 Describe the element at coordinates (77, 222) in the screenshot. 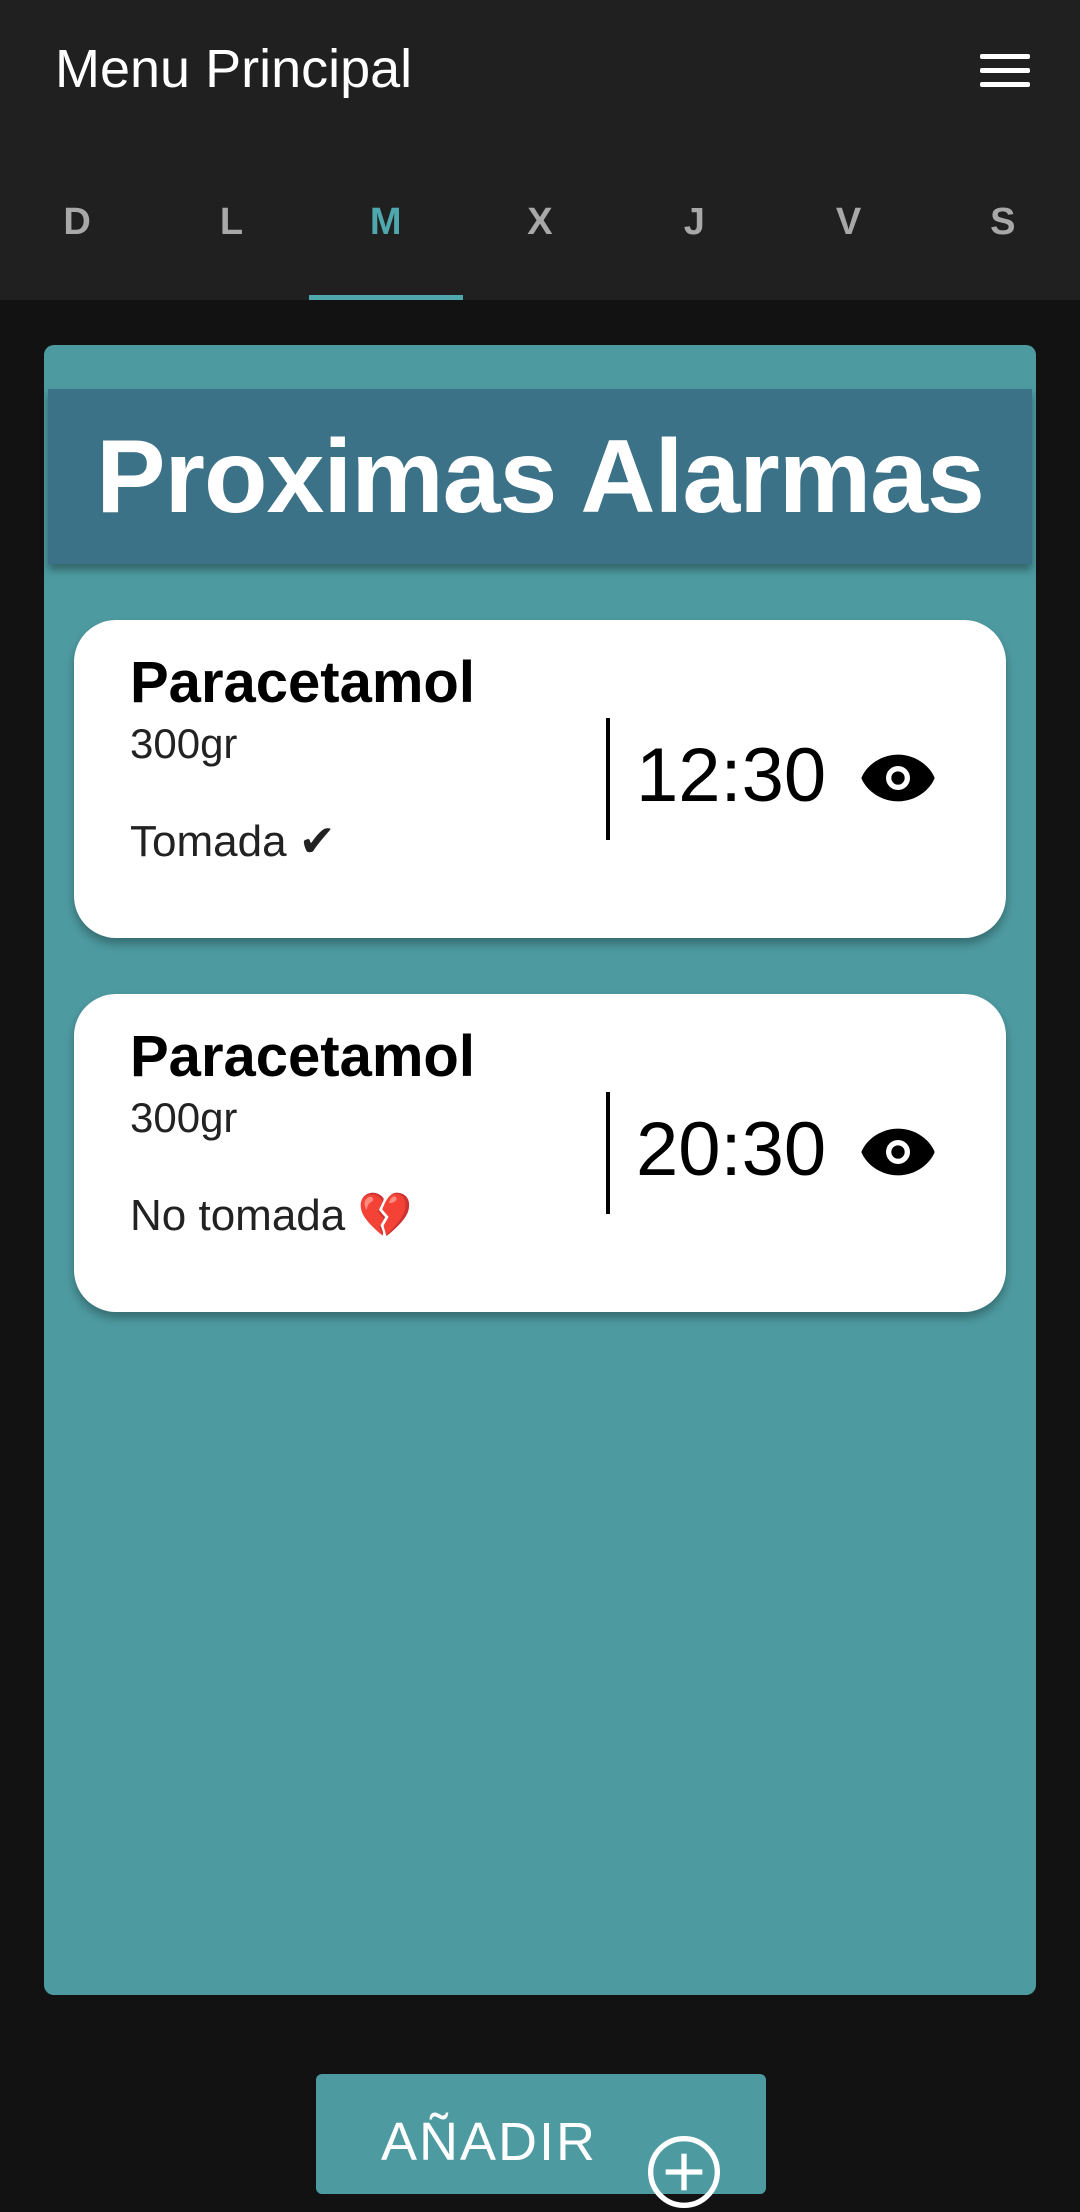

I see `tab-label: D` at that location.